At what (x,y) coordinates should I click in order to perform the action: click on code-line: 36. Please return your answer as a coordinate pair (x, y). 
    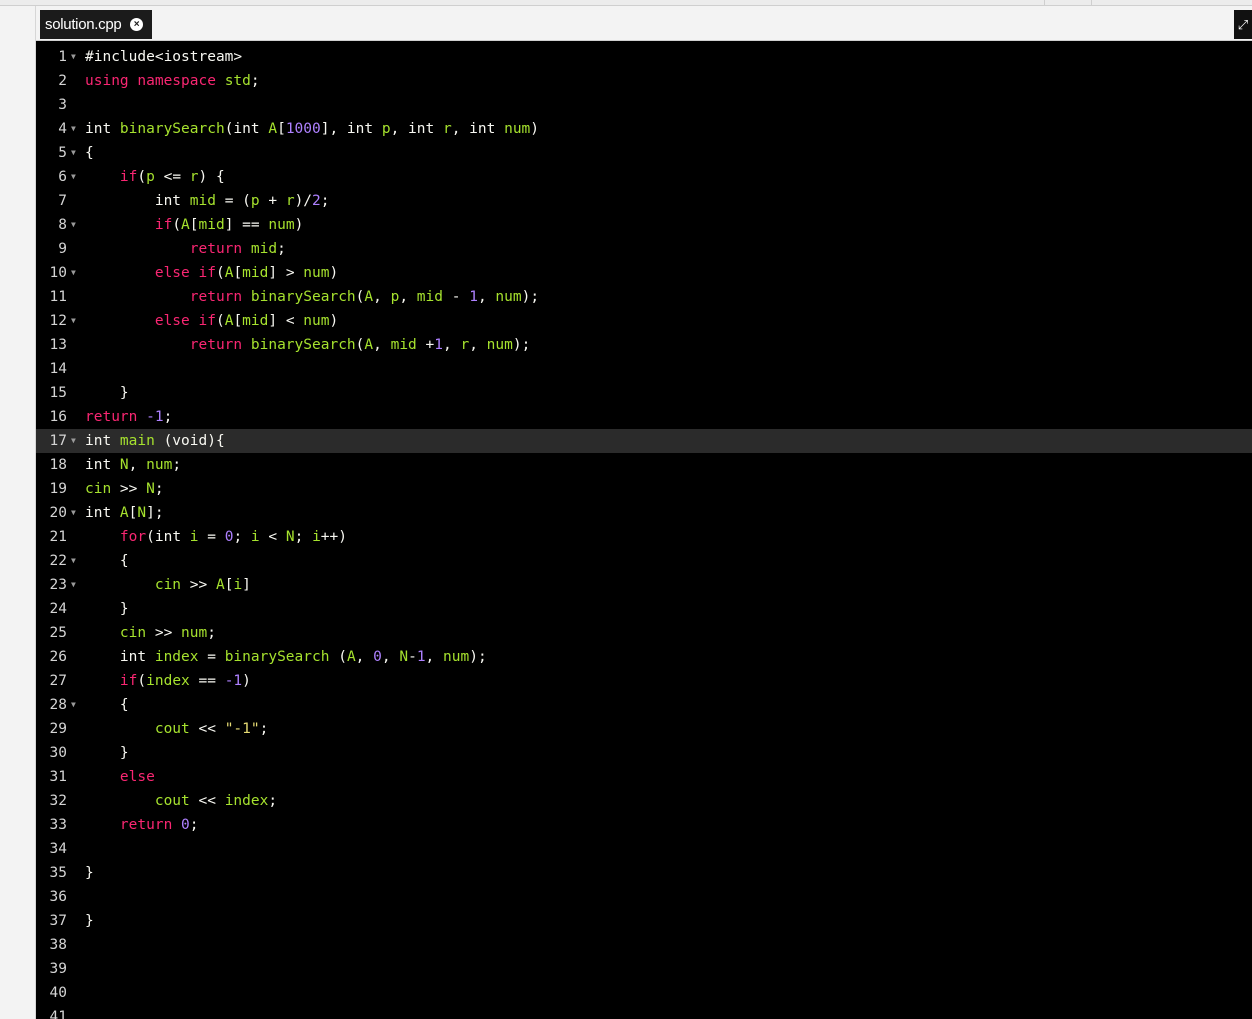
    Looking at the image, I should click on (644, 897).